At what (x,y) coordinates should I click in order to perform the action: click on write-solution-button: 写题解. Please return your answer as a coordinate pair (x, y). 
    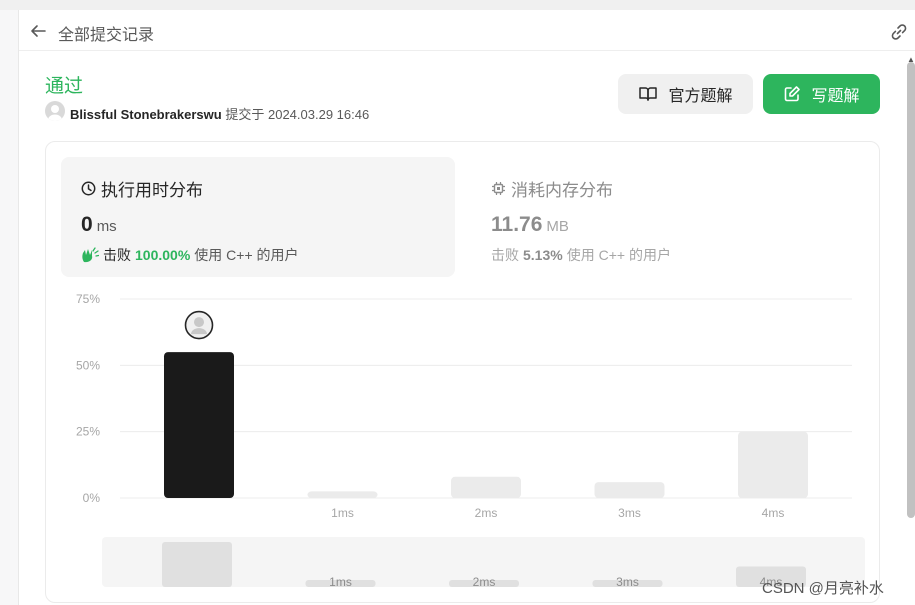
    Looking at the image, I should click on (821, 94).